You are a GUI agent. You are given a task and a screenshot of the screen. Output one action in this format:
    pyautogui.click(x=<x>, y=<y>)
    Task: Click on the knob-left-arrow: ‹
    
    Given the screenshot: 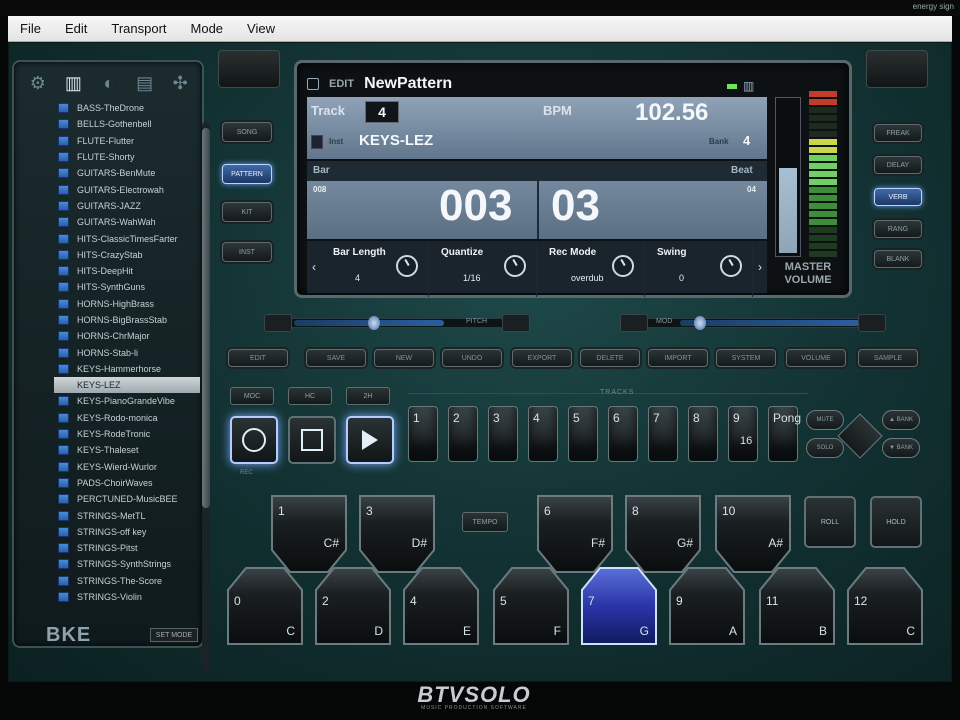 What is the action you would take?
    pyautogui.click(x=314, y=267)
    